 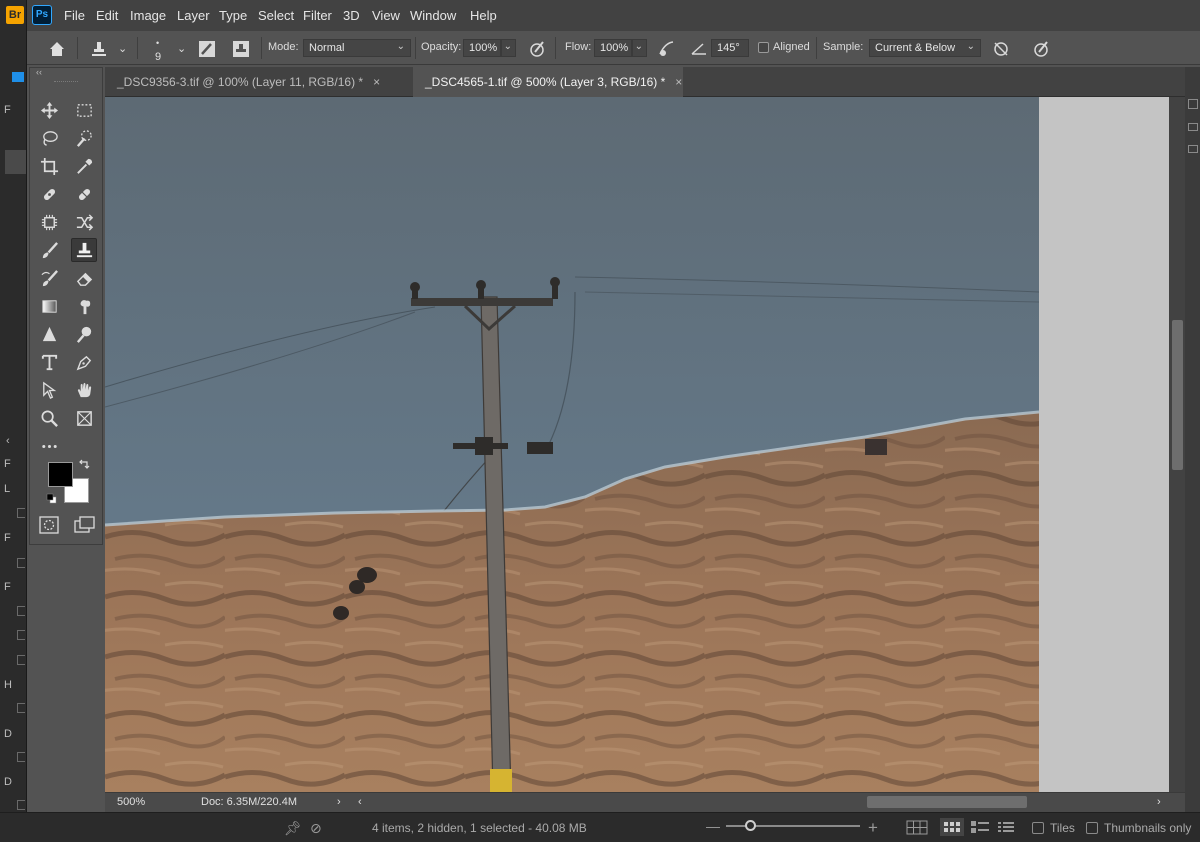 What do you see at coordinates (750, 825) in the screenshot?
I see `thumbnail-size-knob` at bounding box center [750, 825].